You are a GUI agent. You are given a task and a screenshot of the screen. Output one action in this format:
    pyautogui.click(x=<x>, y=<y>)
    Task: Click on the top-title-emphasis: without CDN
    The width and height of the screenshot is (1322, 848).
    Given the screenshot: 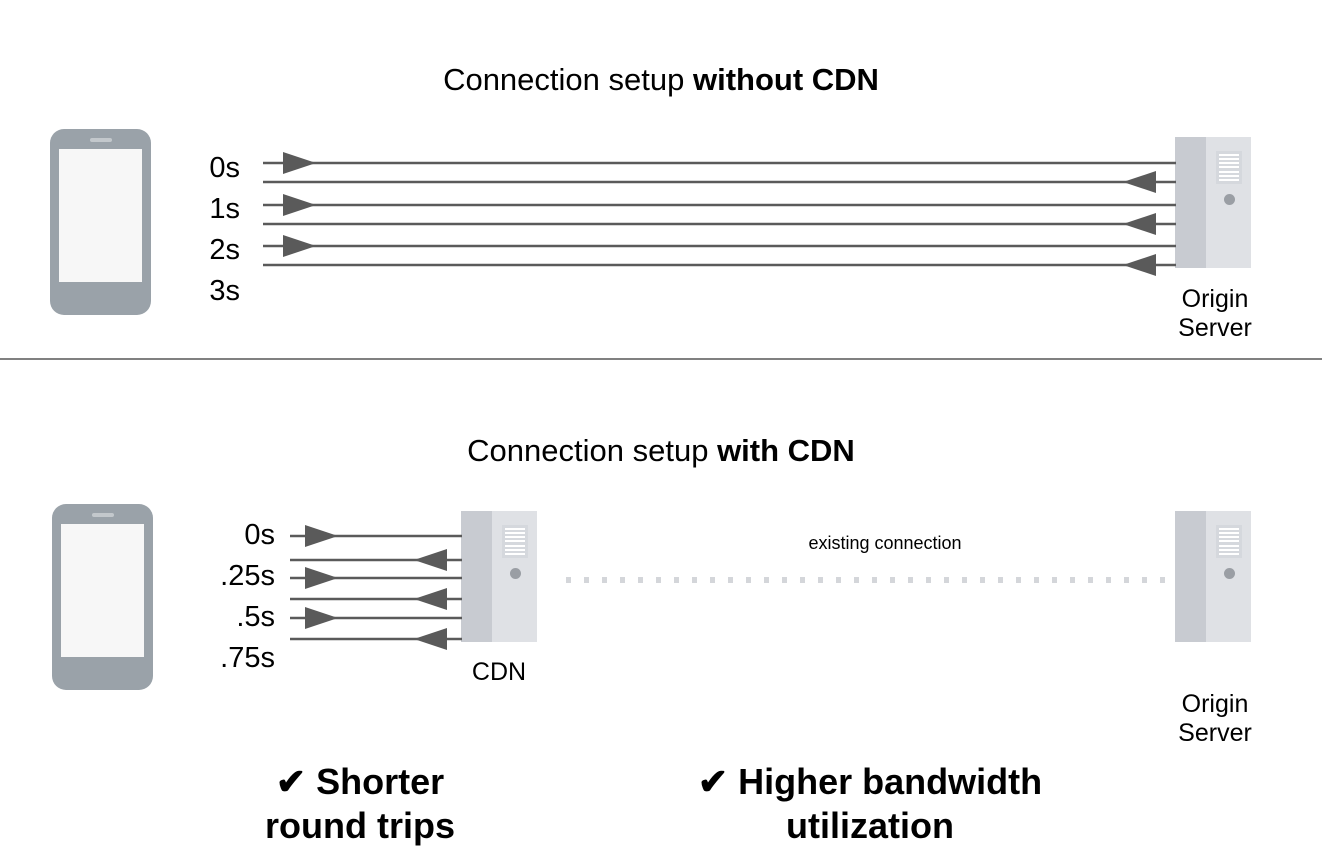 What is the action you would take?
    pyautogui.click(x=785, y=79)
    